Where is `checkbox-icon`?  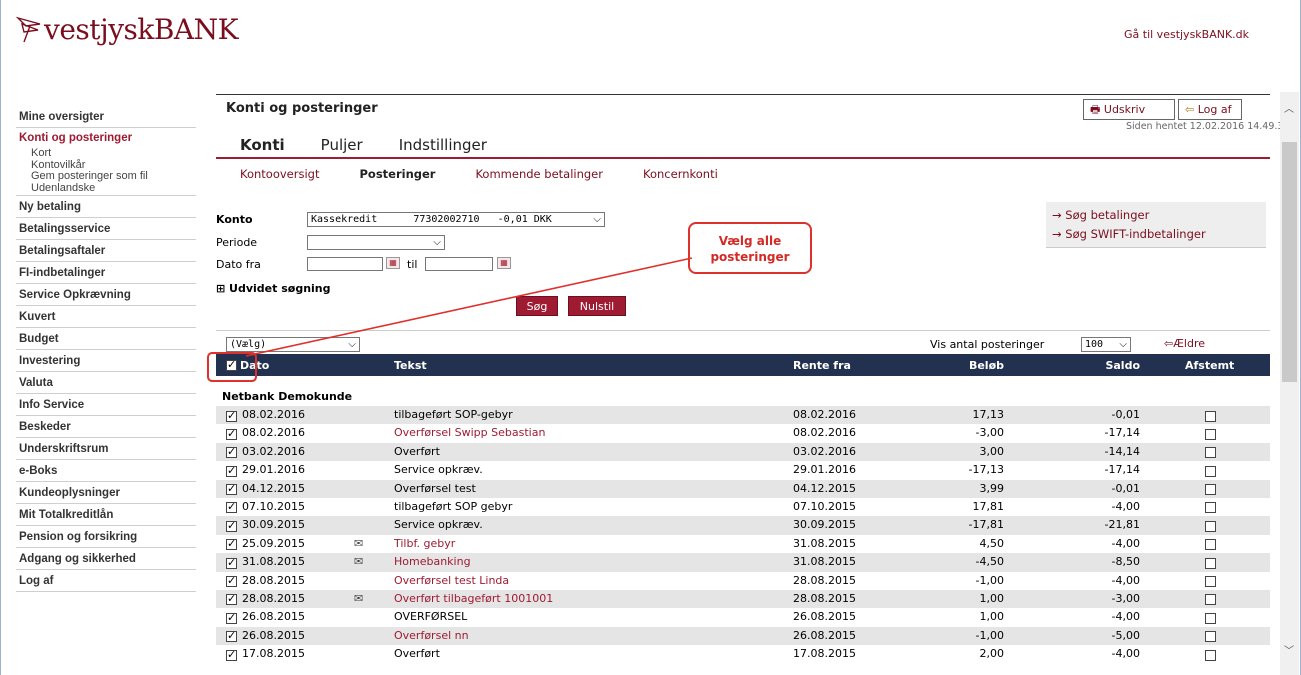 checkbox-icon is located at coordinates (1210, 453).